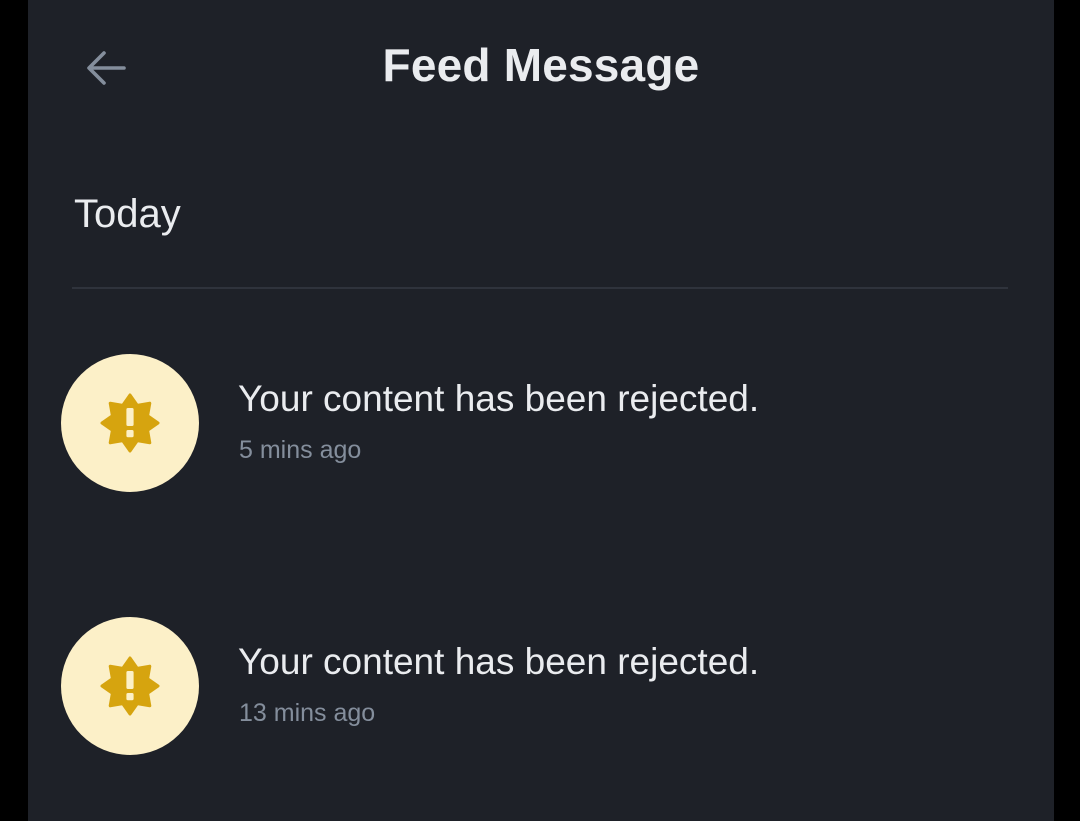 This screenshot has width=1080, height=821. What do you see at coordinates (127, 214) in the screenshot?
I see `section-title-today: Today` at bounding box center [127, 214].